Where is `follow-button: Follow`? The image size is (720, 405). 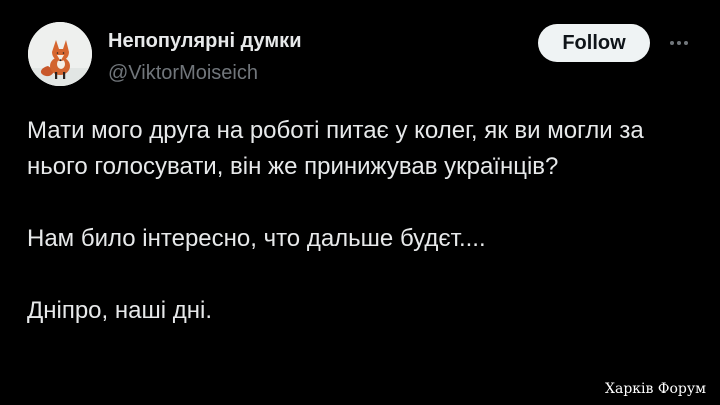 follow-button: Follow is located at coordinates (594, 43).